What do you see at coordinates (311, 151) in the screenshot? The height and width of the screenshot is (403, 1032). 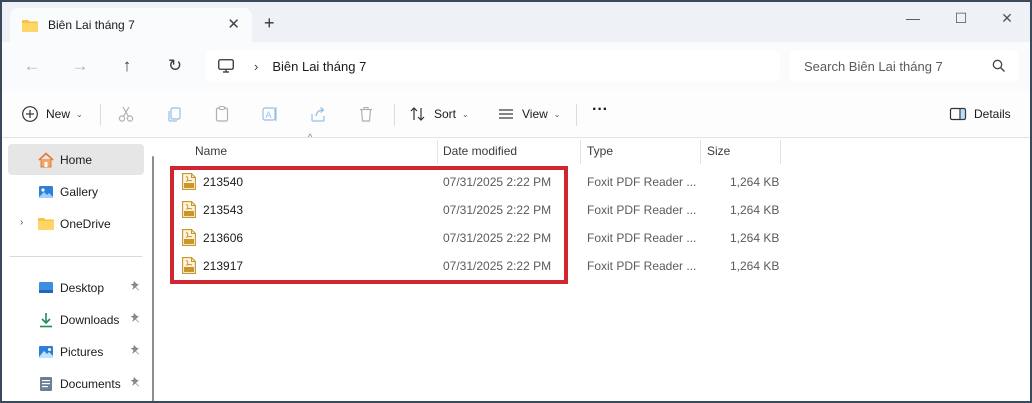 I see `column-header-name: Name` at bounding box center [311, 151].